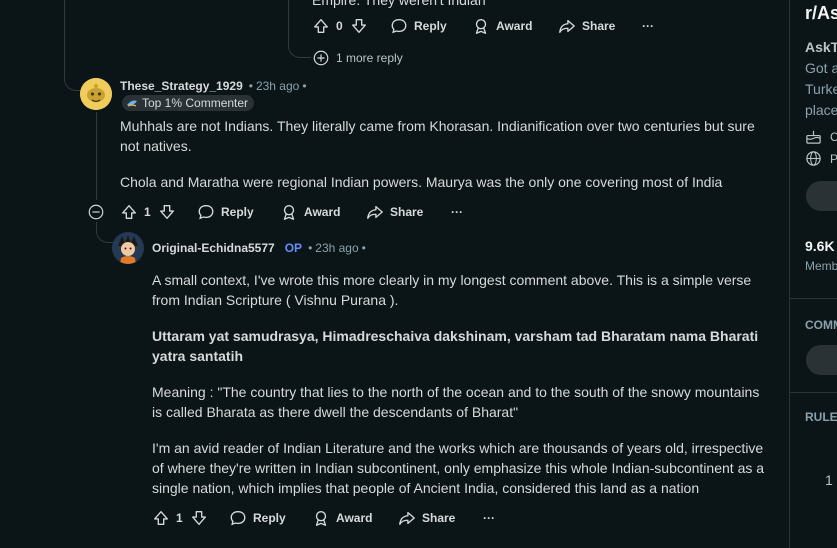 This screenshot has height=548, width=837. I want to click on upvote-button: 0, so click(327, 26).